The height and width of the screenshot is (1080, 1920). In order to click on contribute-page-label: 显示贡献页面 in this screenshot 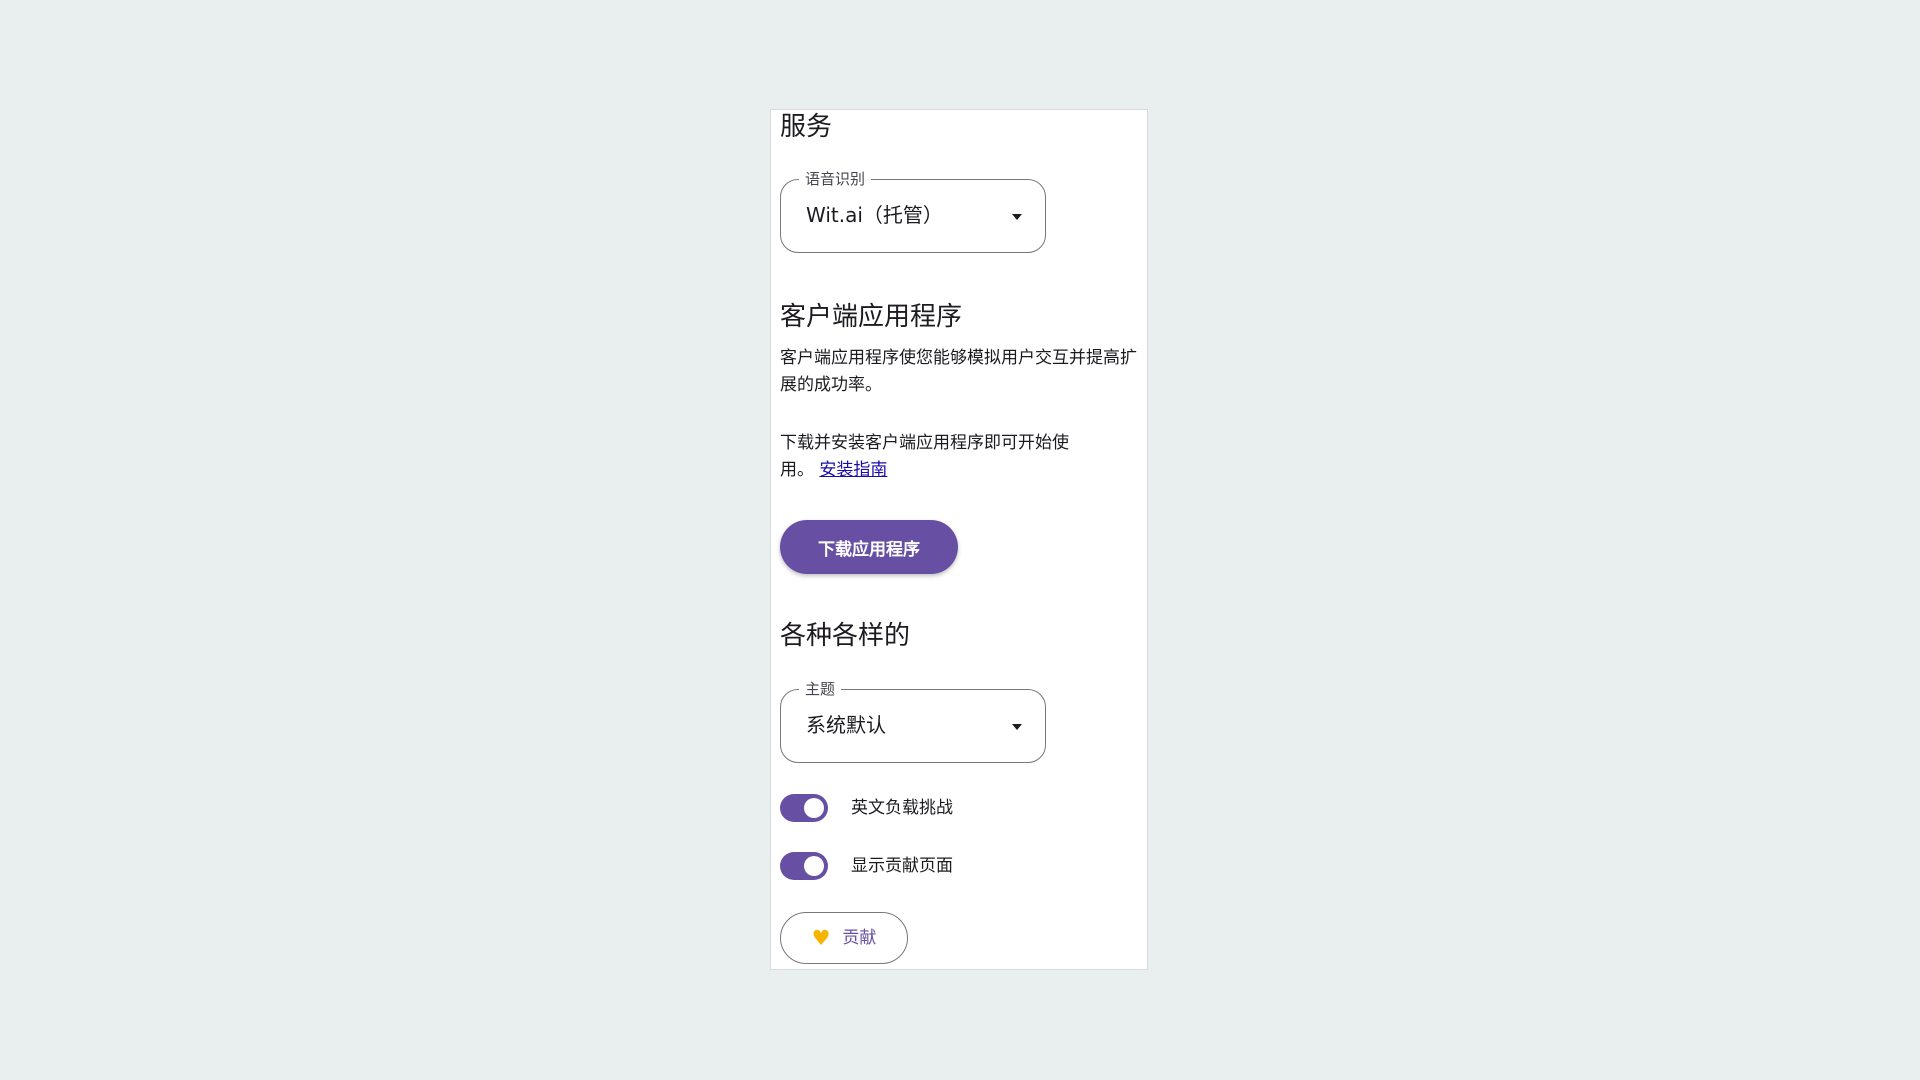, I will do `click(902, 866)`.